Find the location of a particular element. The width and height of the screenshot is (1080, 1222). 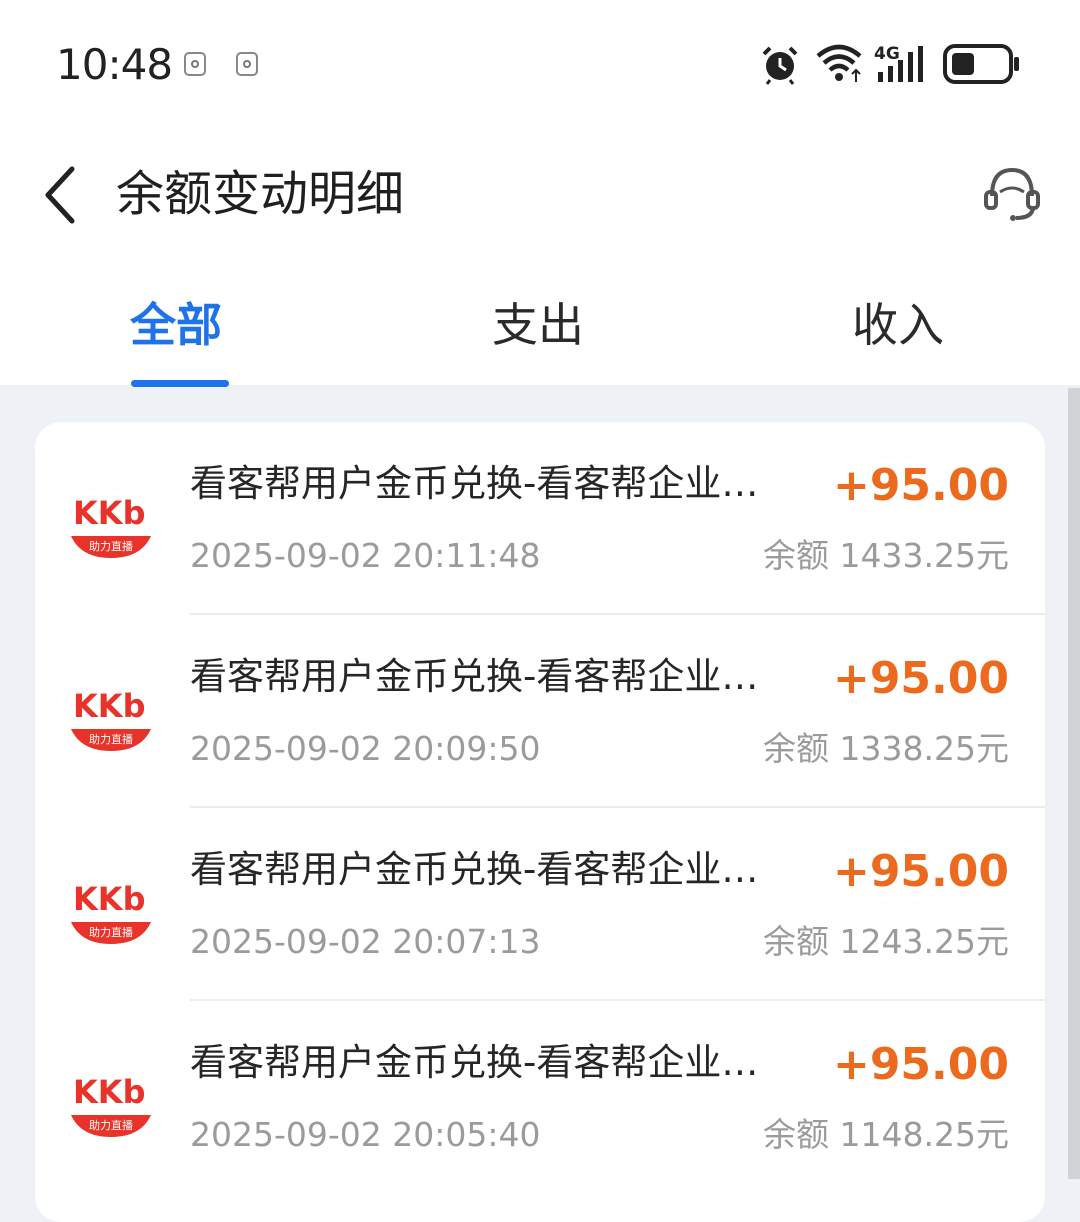

balance-after: 余额 1148.25元 is located at coordinates (886, 1135).